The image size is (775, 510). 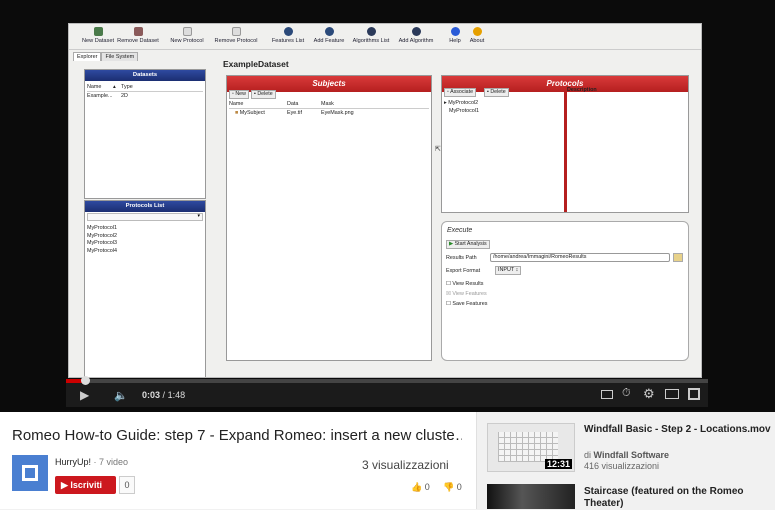 What do you see at coordinates (460, 230) in the screenshot?
I see `execute-title: Execute` at bounding box center [460, 230].